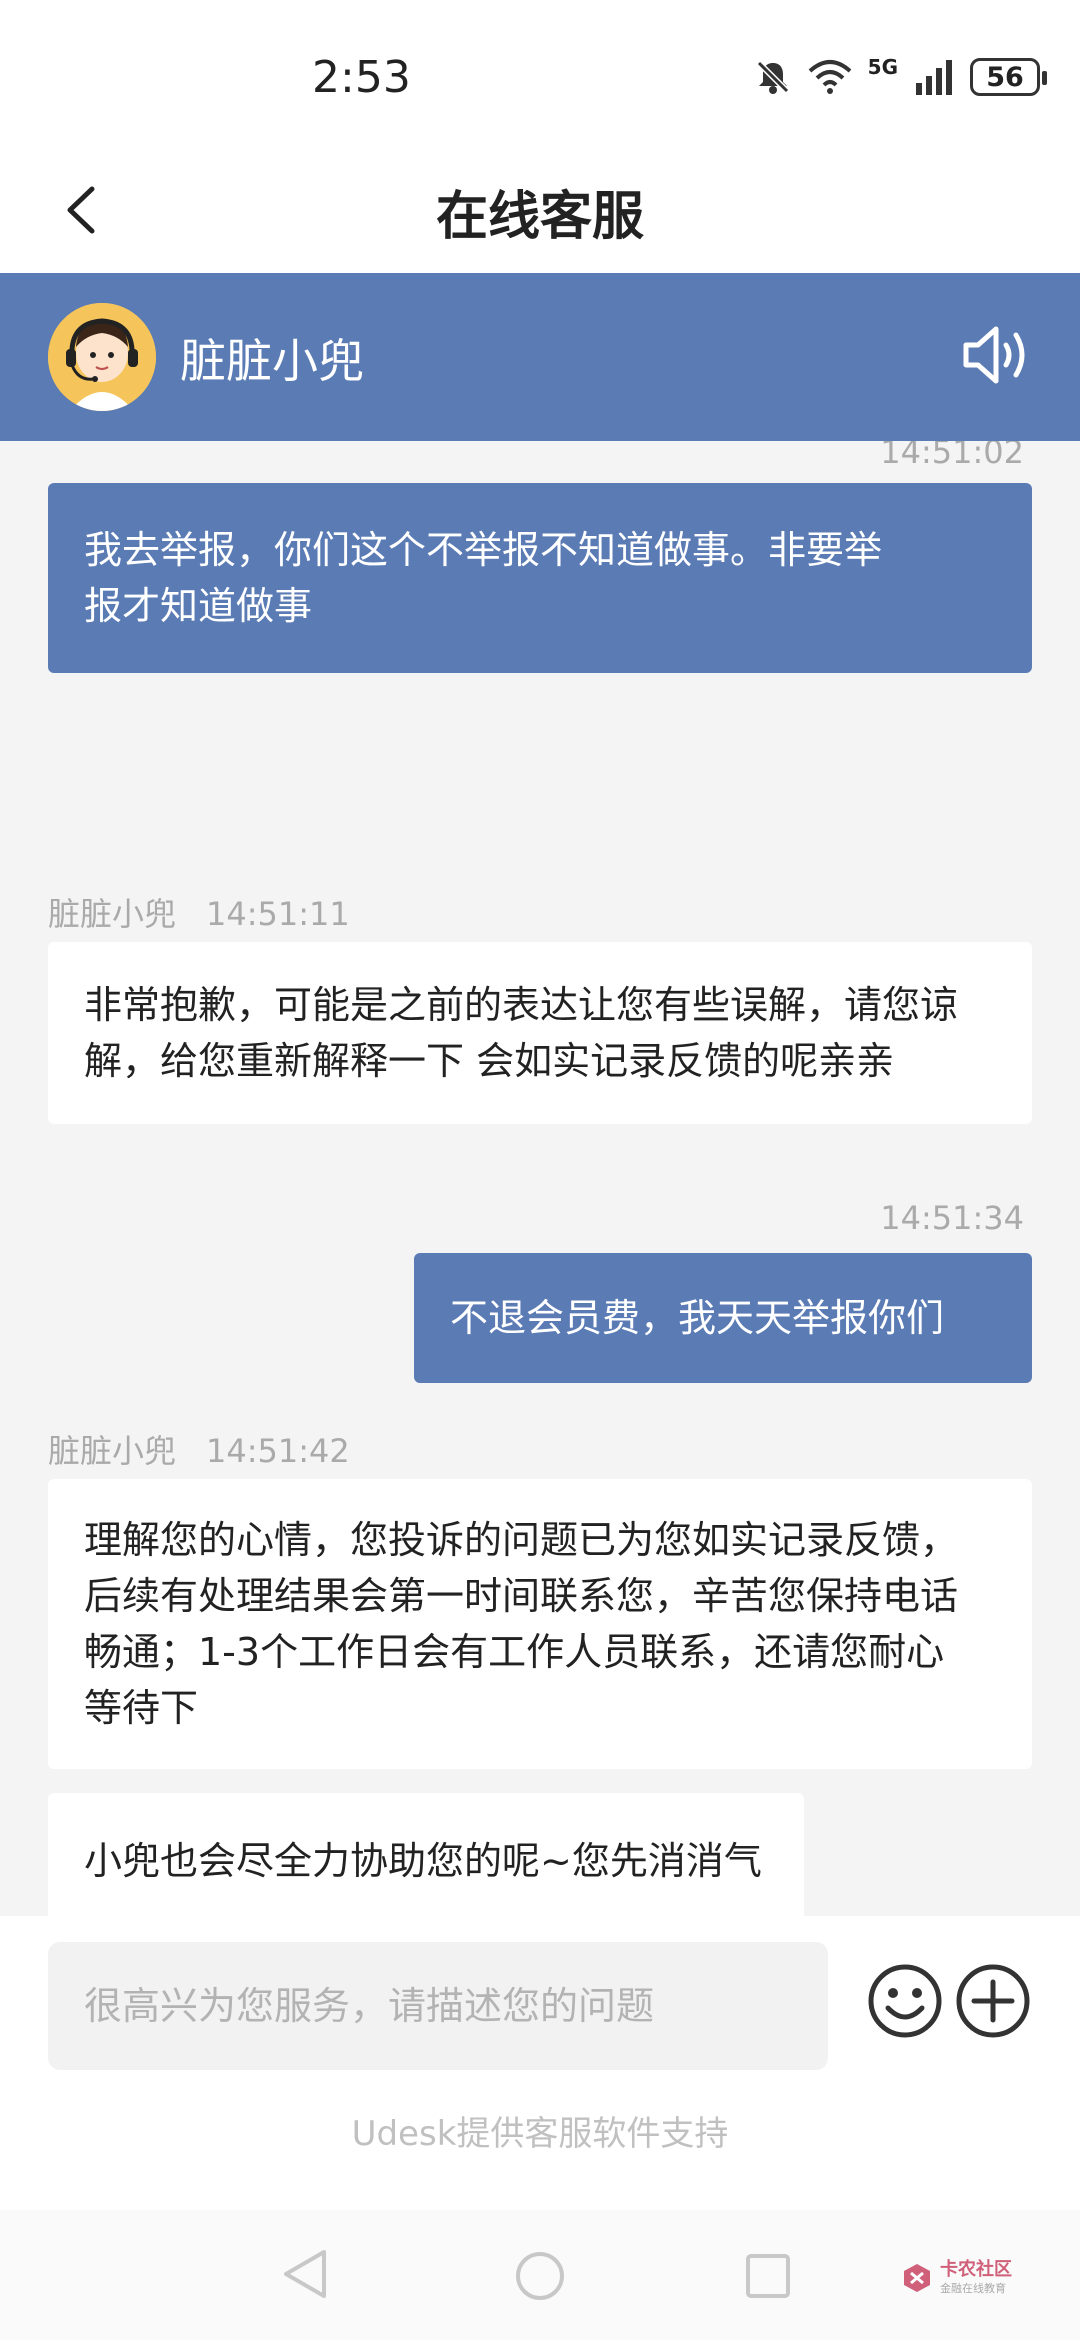  What do you see at coordinates (278, 1451) in the screenshot?
I see `message-timestamp: 14:51:42` at bounding box center [278, 1451].